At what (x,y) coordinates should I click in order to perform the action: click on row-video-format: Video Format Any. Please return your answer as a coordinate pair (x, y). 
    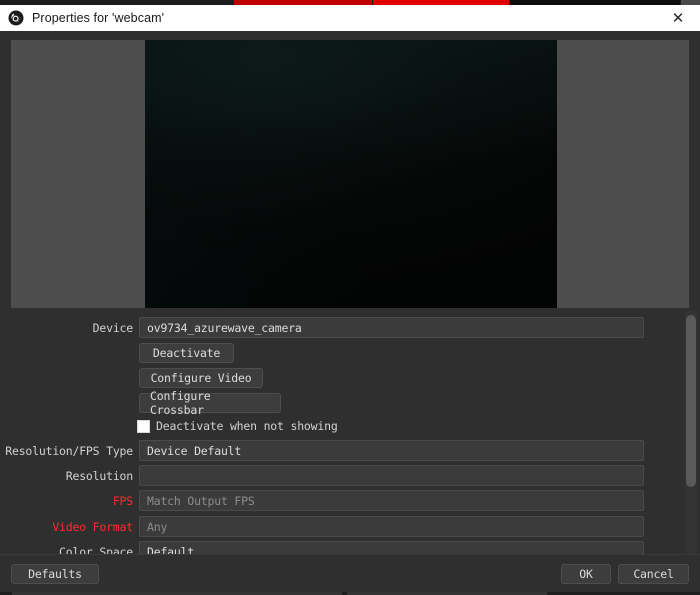
    Looking at the image, I should click on (350, 526).